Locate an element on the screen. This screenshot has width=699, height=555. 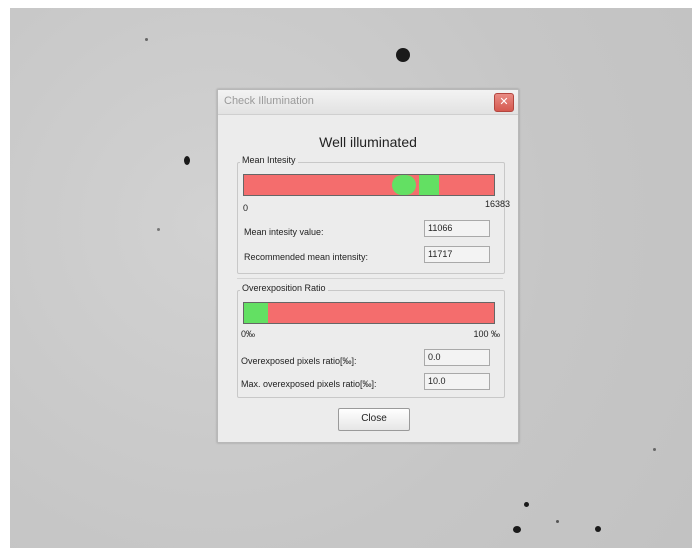
dialog-titlebar: Check Illumination ✕ is located at coordinates (368, 102).